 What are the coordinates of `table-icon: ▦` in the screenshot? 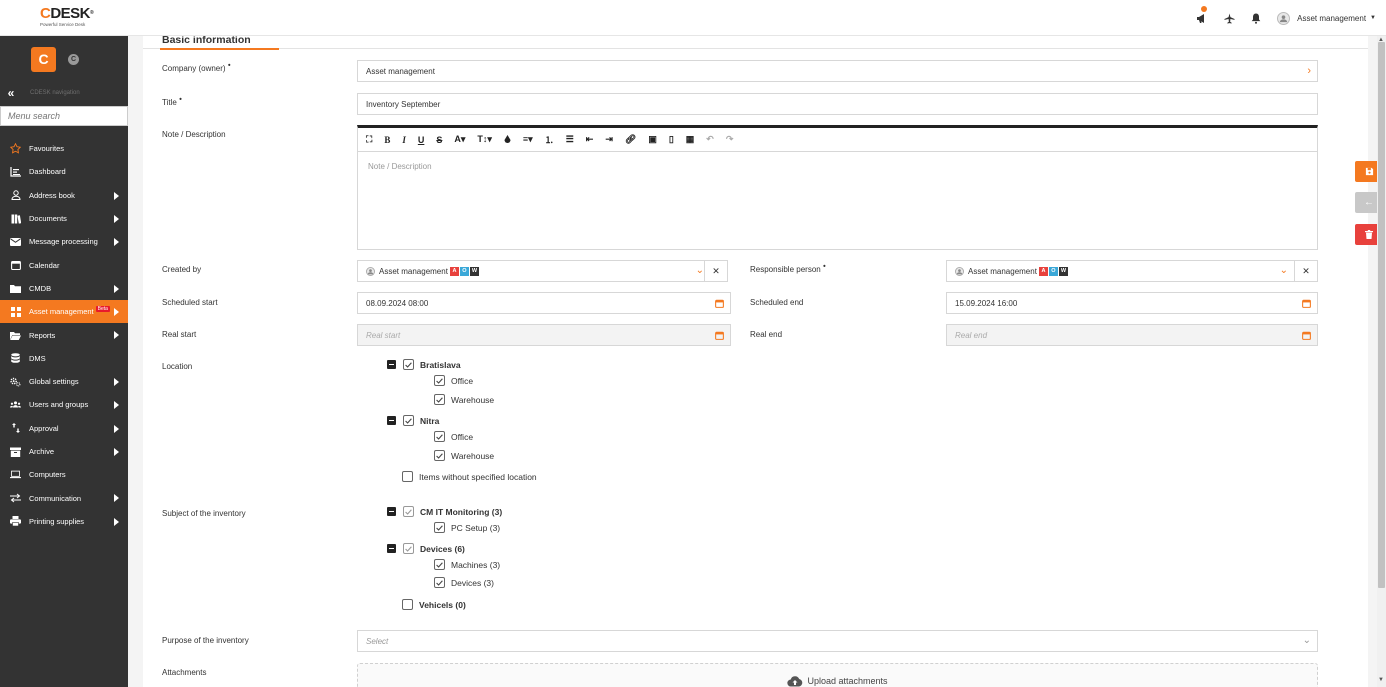 It's located at (690, 139).